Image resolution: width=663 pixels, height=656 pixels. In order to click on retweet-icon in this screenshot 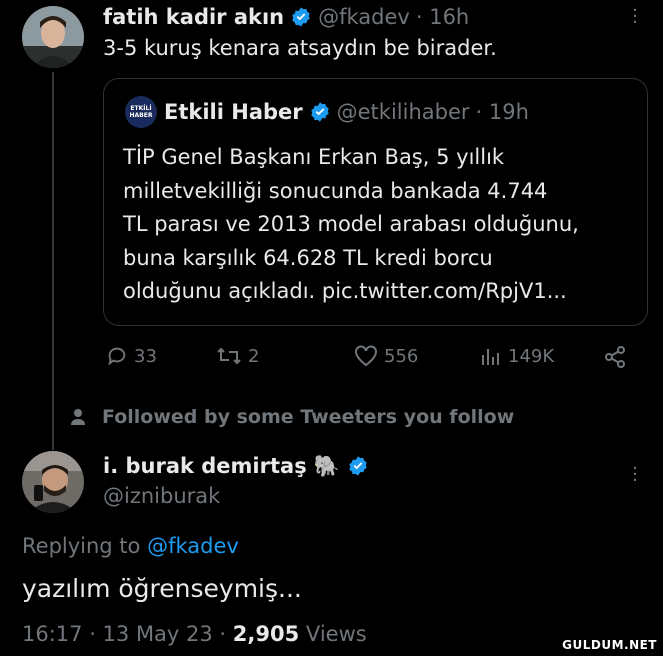, I will do `click(229, 356)`.